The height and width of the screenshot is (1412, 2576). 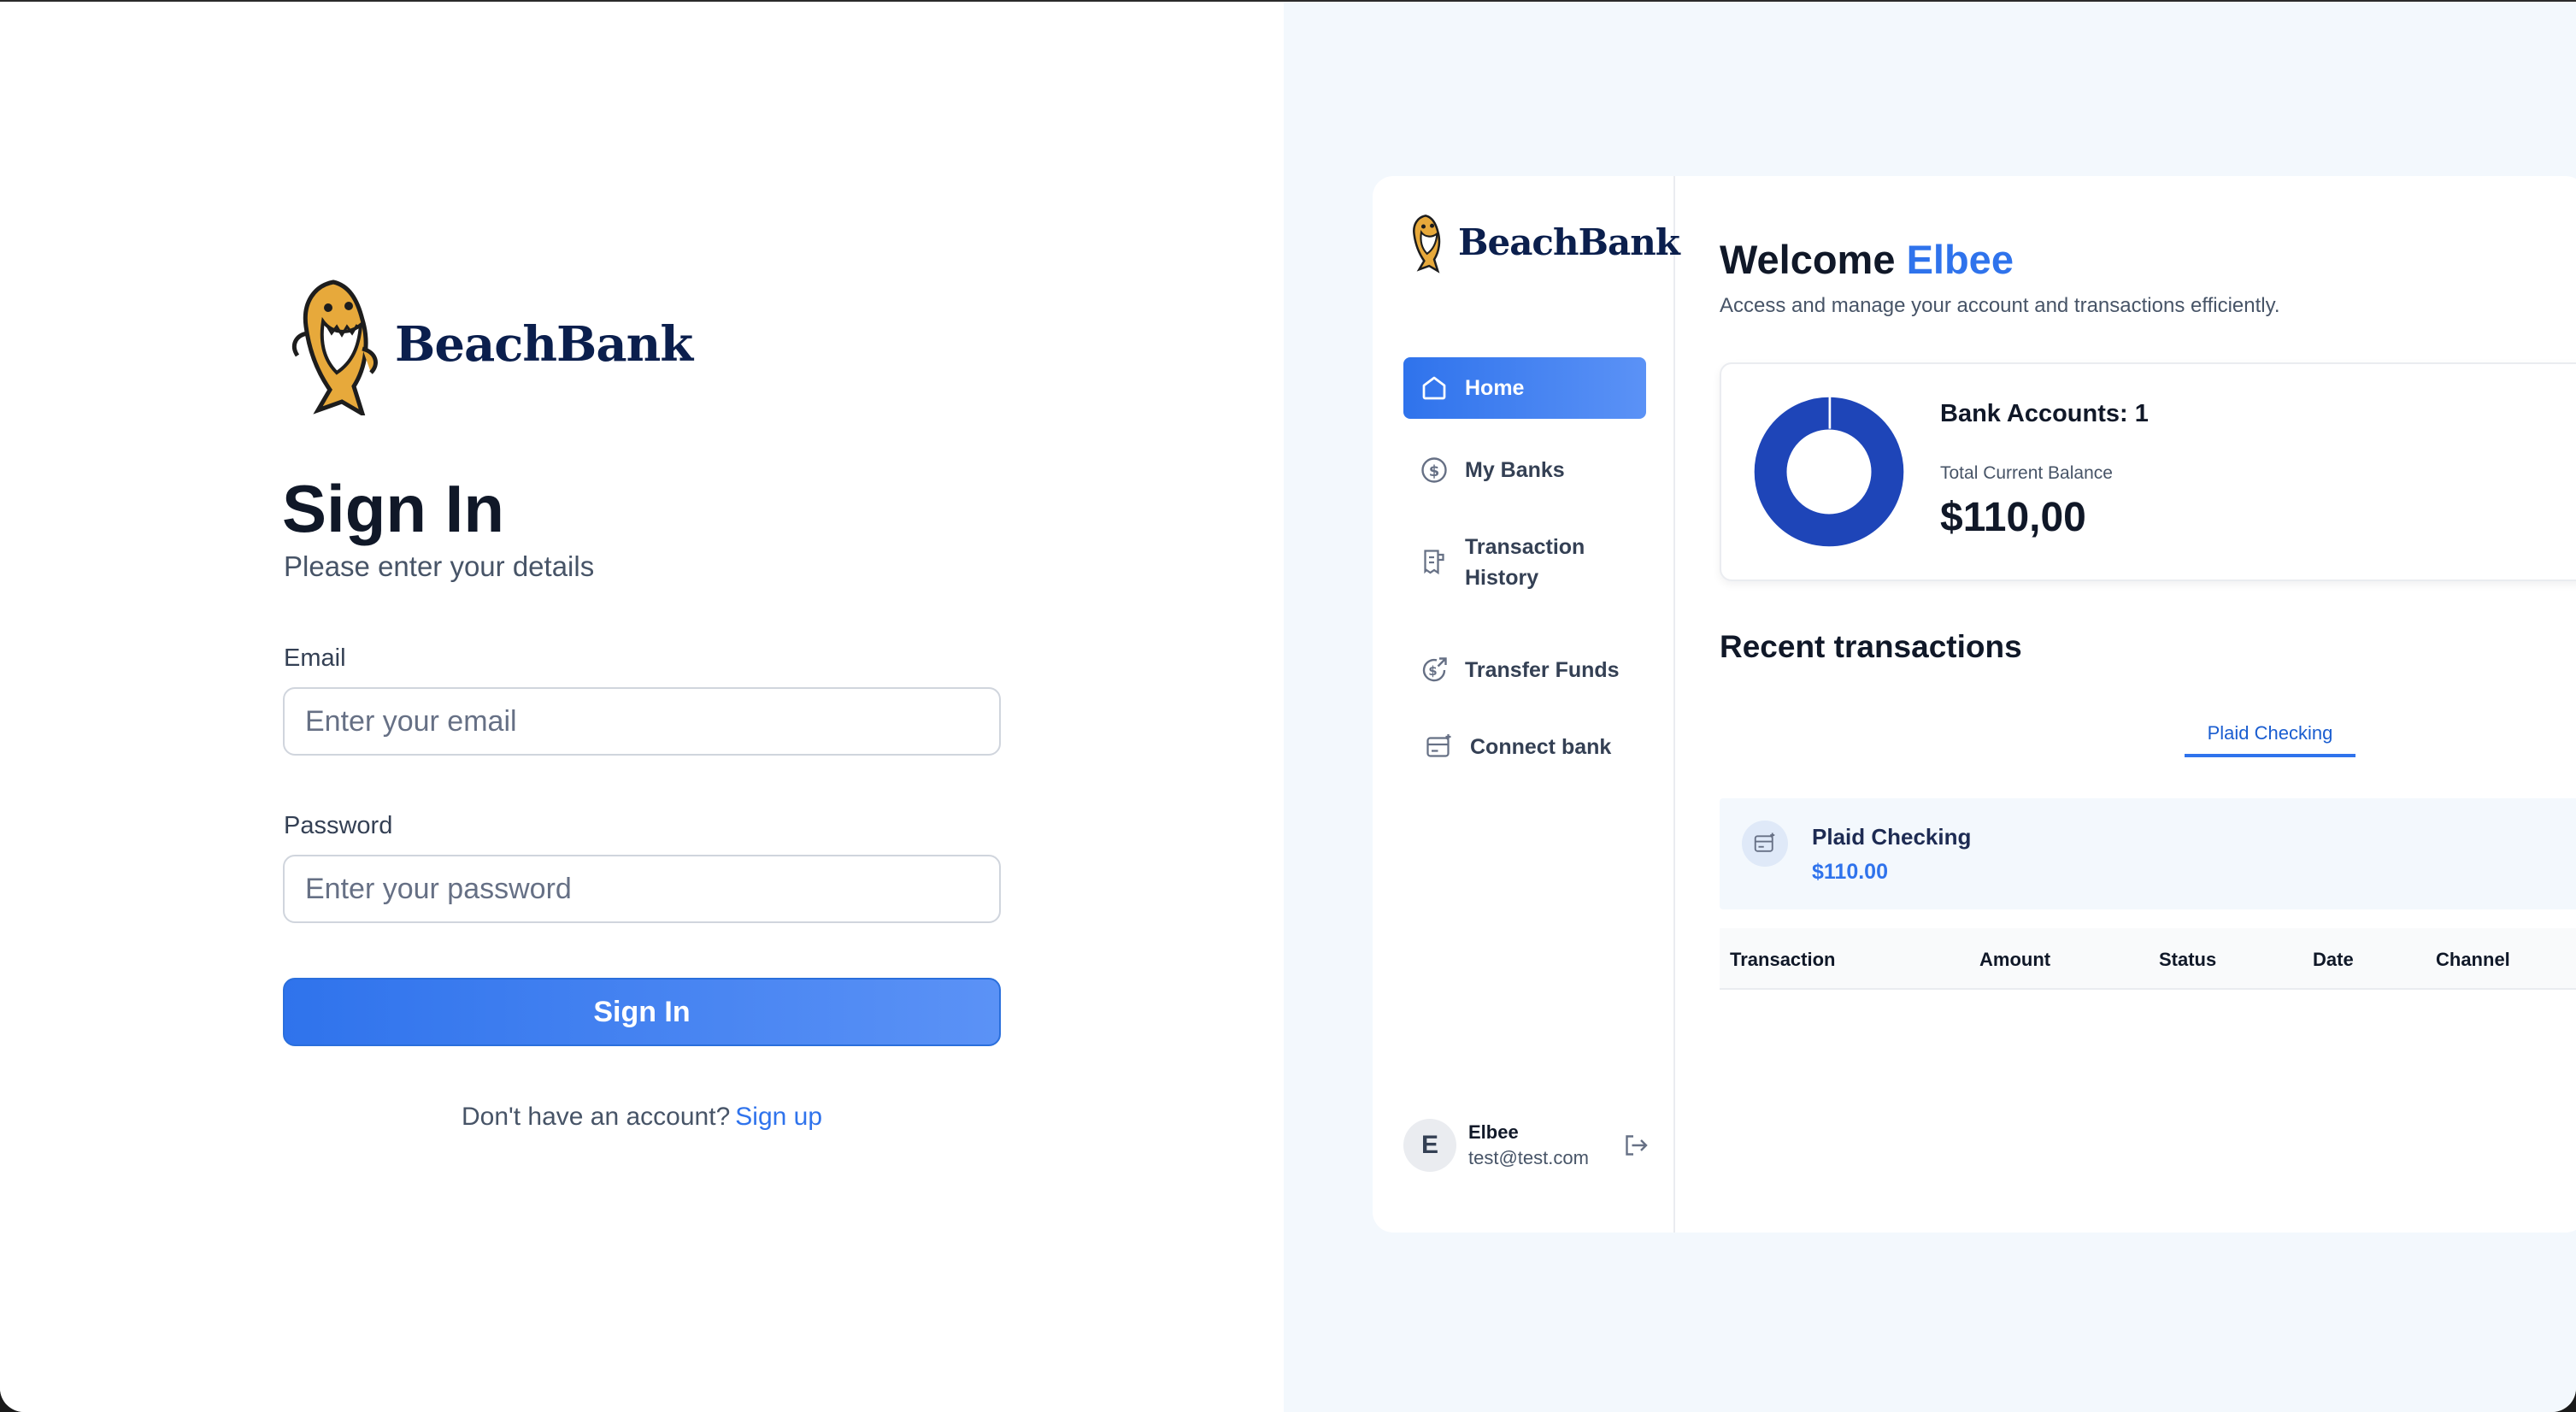 I want to click on sidebar-item-connect-bank: Connect bank, so click(x=1524, y=747).